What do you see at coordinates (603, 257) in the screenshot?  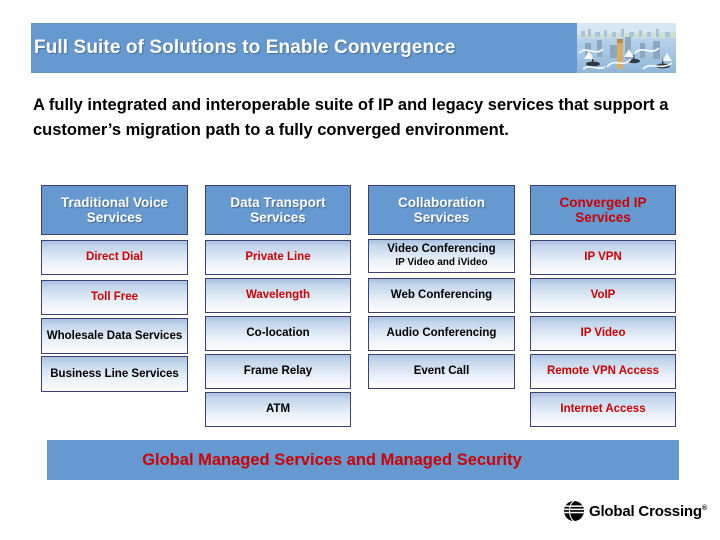 I see `service-cell: IP VPN` at bounding box center [603, 257].